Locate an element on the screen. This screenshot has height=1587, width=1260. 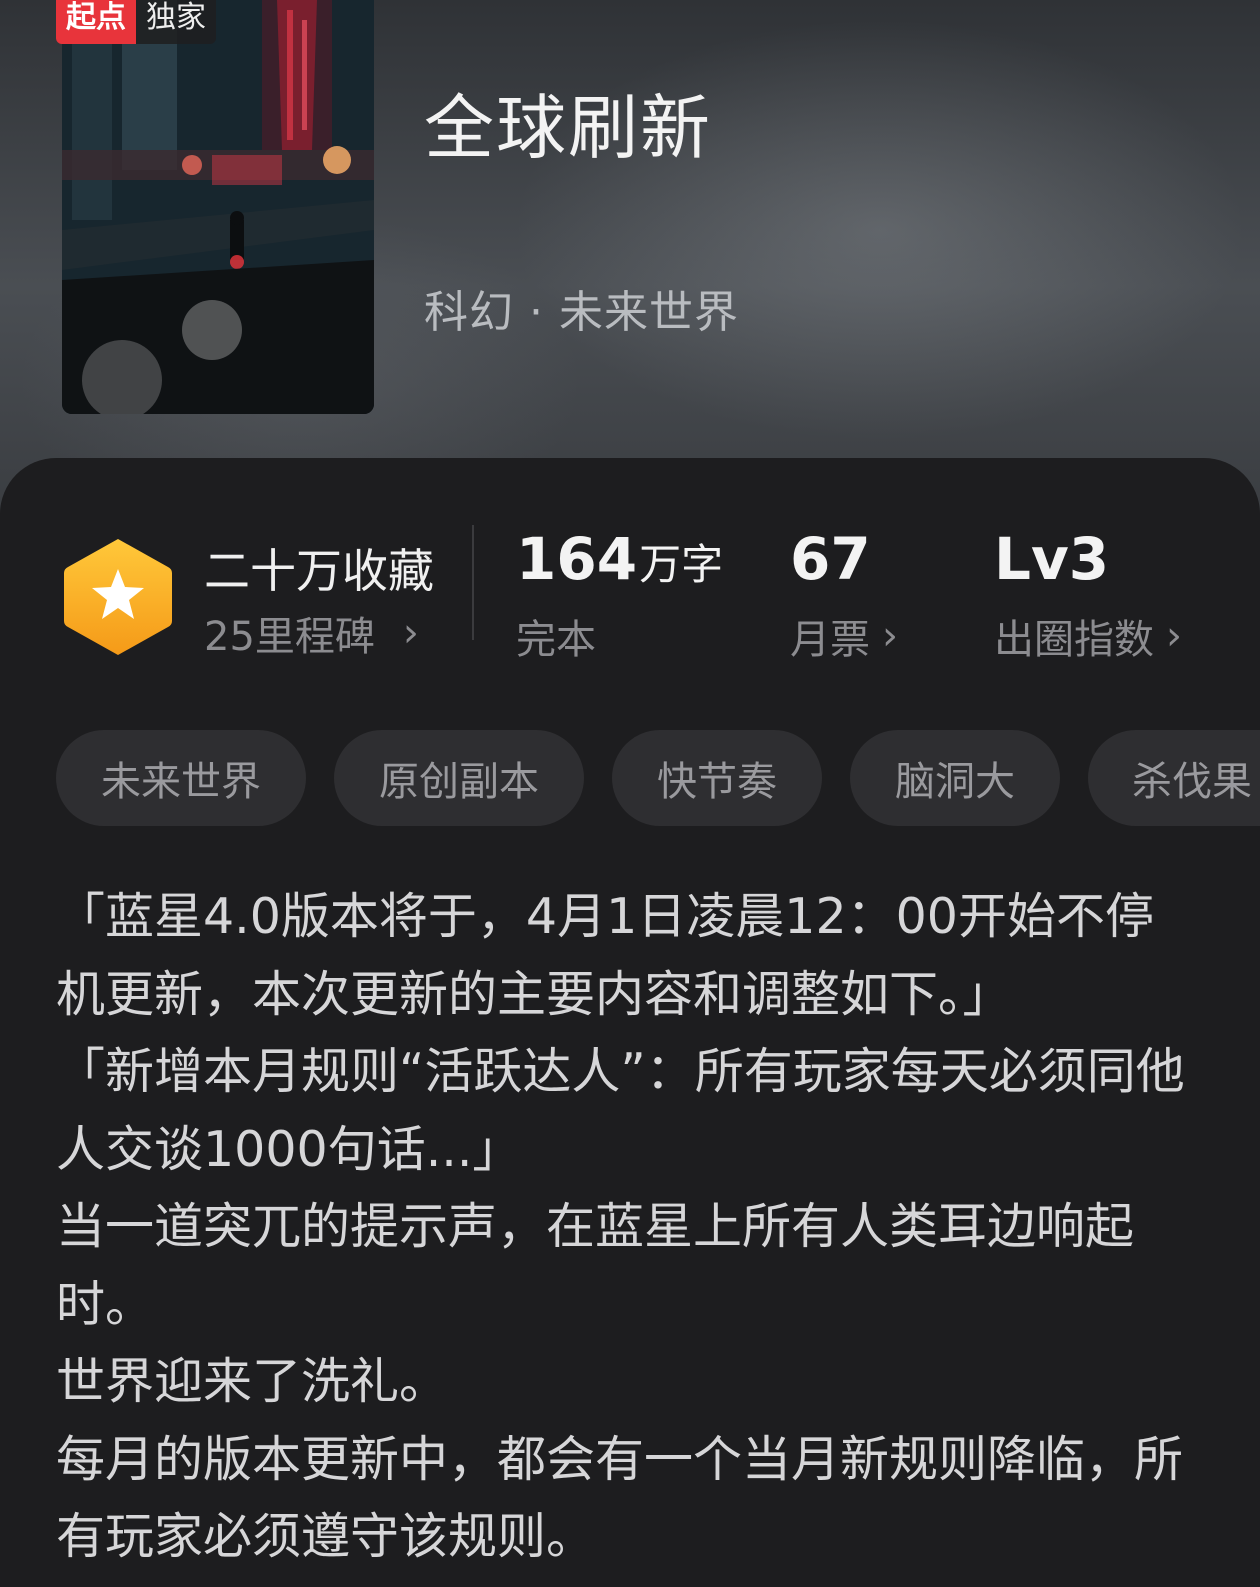
description-paragraph: 每月的版本更新中，都会有一个当月新规则降临，所有玩家必须遵守该规则。 is located at coordinates (620, 1498).